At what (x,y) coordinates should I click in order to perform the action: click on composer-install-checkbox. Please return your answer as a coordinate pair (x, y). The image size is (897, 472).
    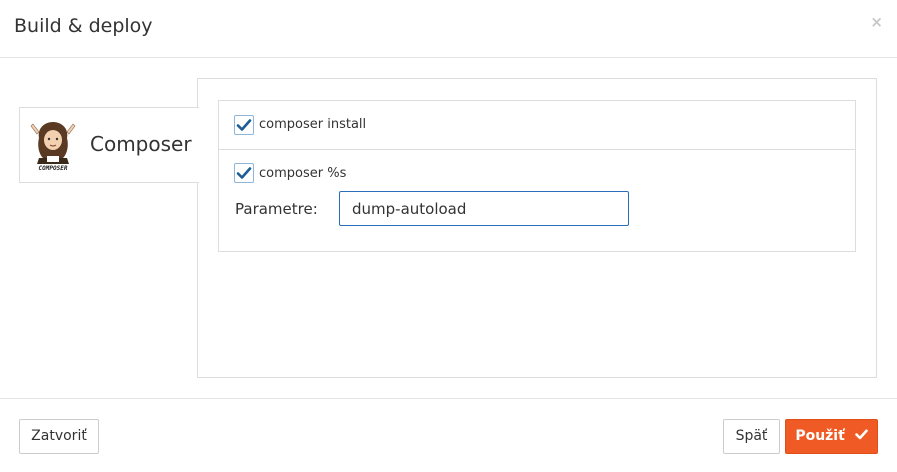
    Looking at the image, I should click on (244, 125).